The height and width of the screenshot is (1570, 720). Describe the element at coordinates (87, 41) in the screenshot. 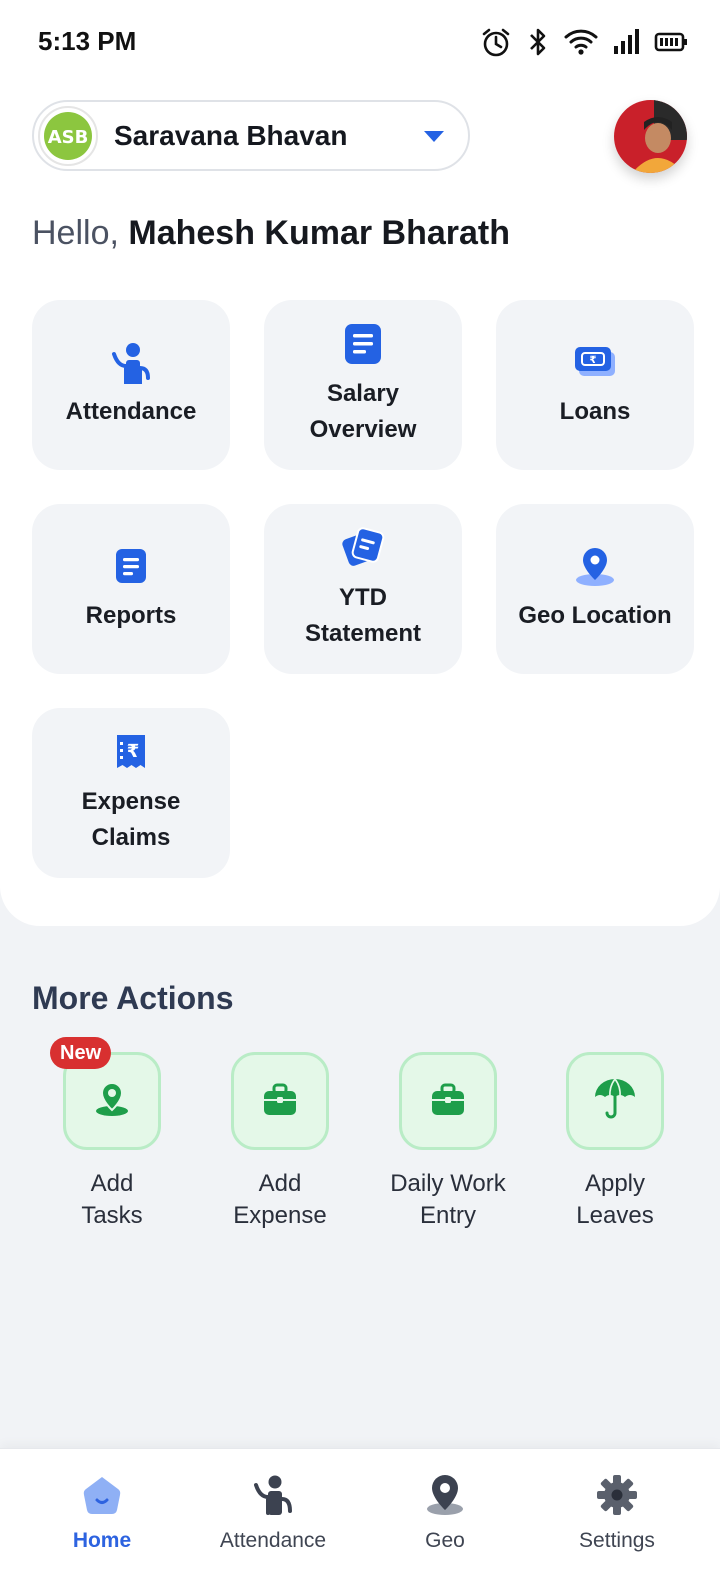

I see `status-time: 5:13 PM` at that location.